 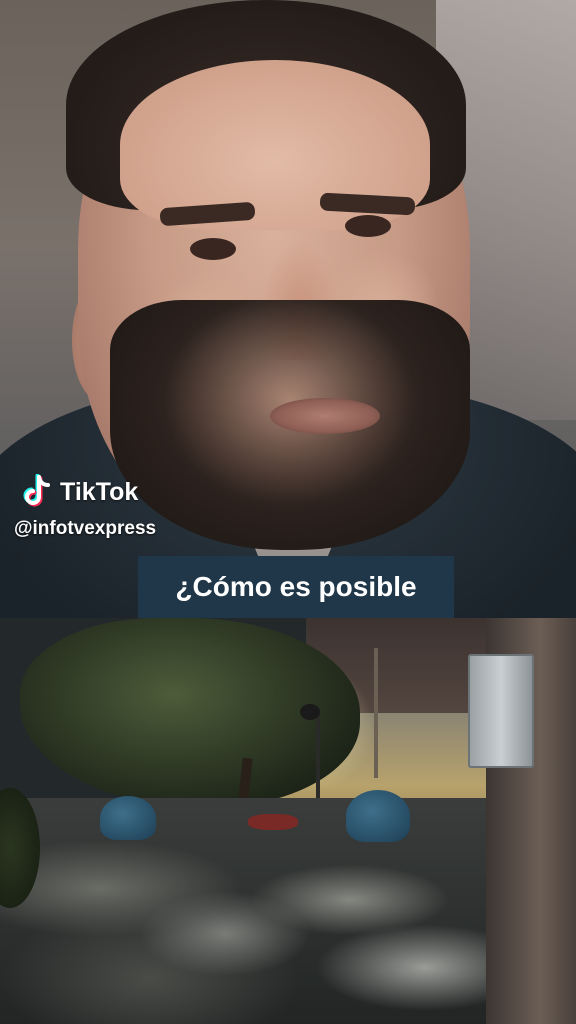 What do you see at coordinates (296, 586) in the screenshot?
I see `video-caption: ¿Cómo es posible` at bounding box center [296, 586].